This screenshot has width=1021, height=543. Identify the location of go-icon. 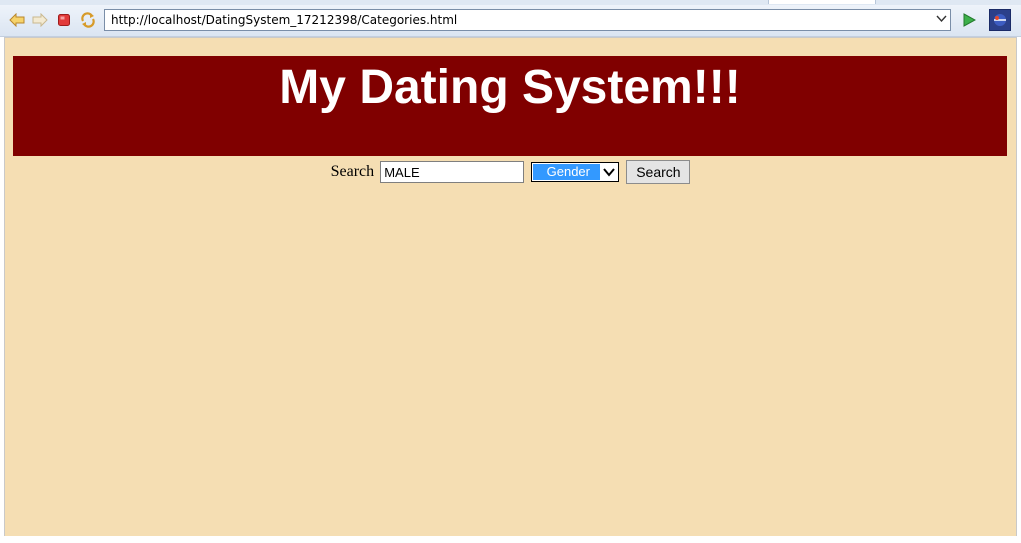
(969, 20).